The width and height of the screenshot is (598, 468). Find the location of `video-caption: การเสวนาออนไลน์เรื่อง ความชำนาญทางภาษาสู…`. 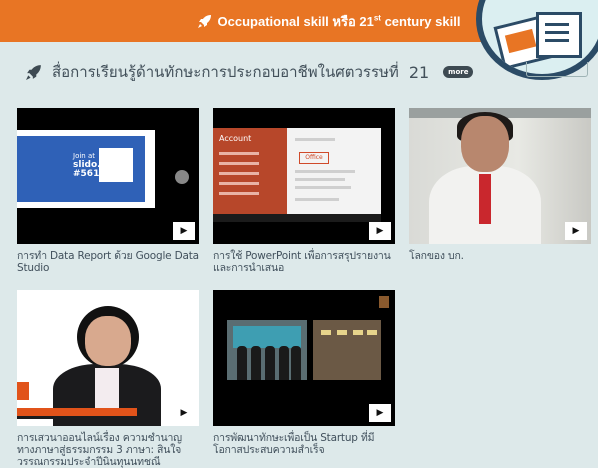

video-caption: การเสวนาออนไลน์เรื่อง ความชำนาญทางภาษาสู… is located at coordinates (108, 450).